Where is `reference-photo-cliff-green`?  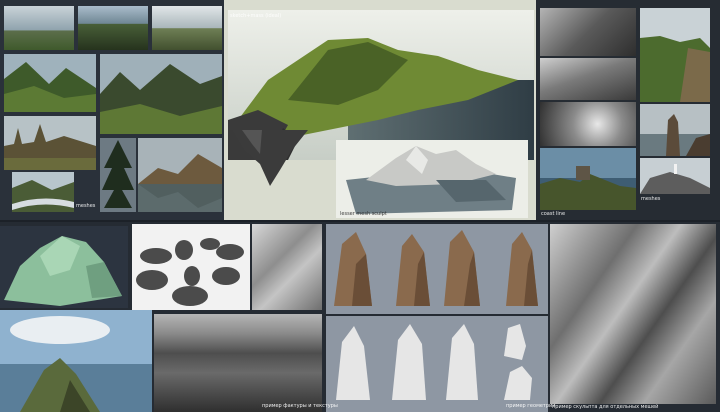
reference-photo-cliff-green is located at coordinates (675, 55).